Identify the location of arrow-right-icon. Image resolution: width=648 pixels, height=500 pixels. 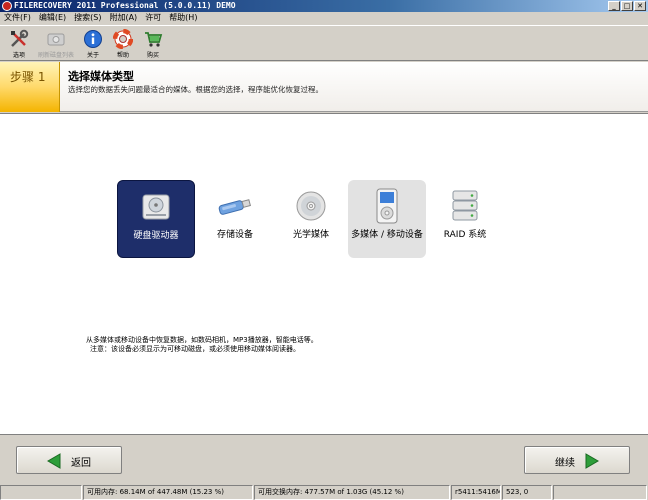
(592, 461).